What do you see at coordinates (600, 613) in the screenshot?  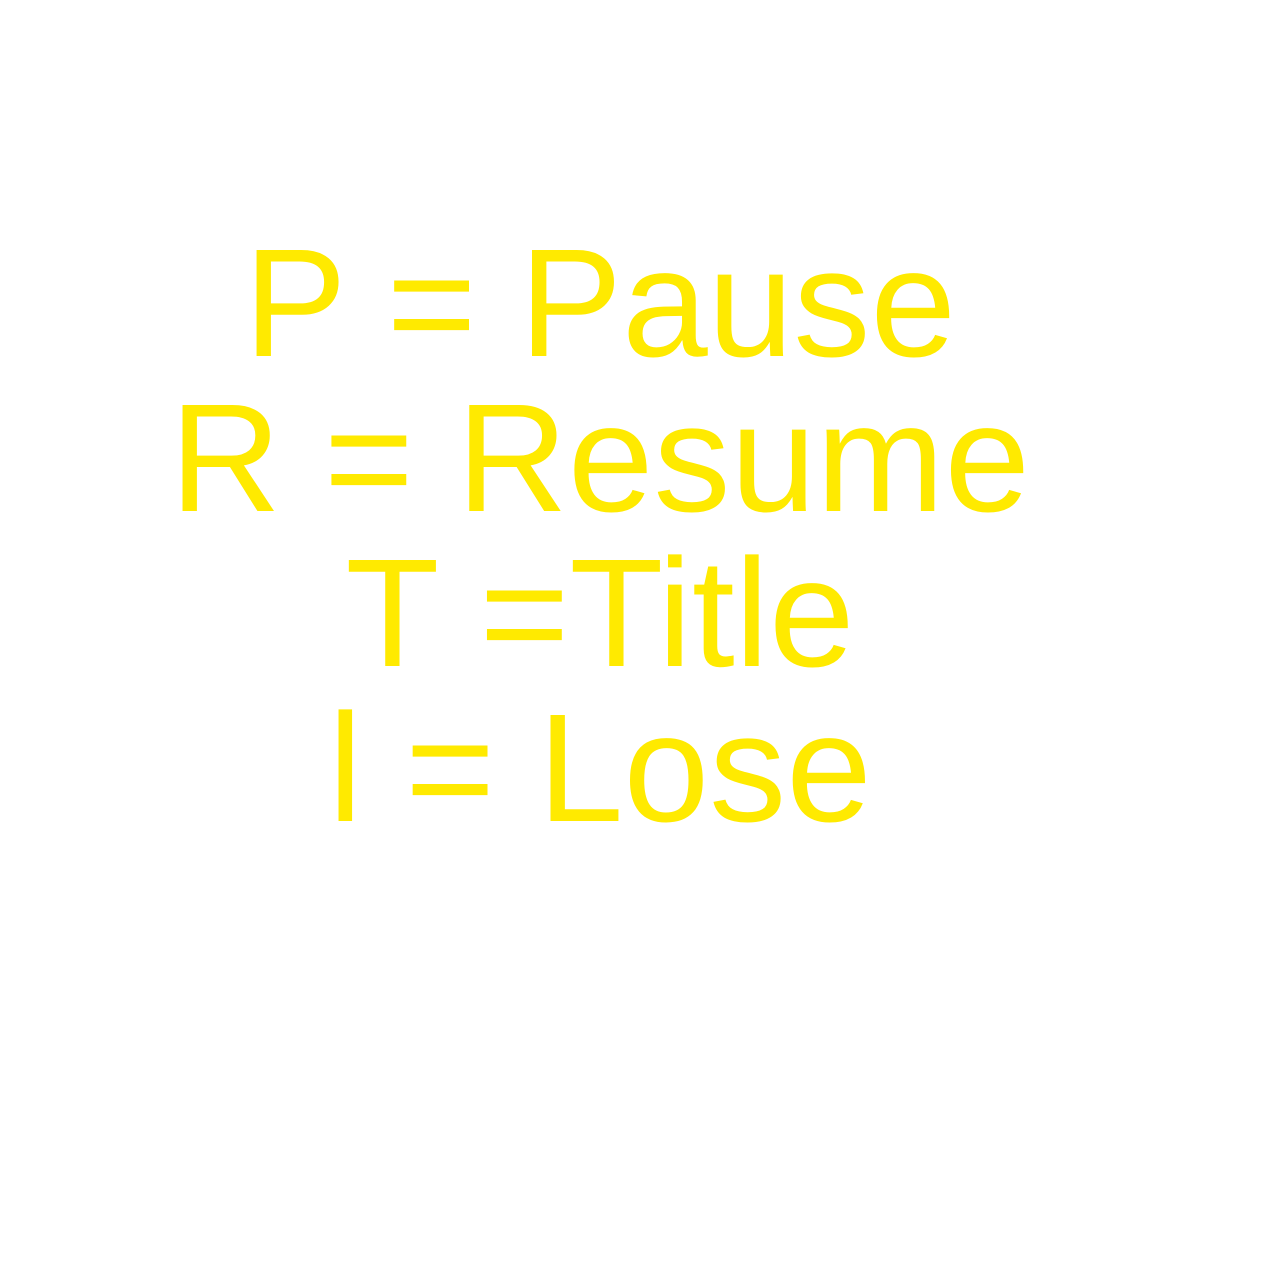 I see `title-key-instruction: T =Title` at bounding box center [600, 613].